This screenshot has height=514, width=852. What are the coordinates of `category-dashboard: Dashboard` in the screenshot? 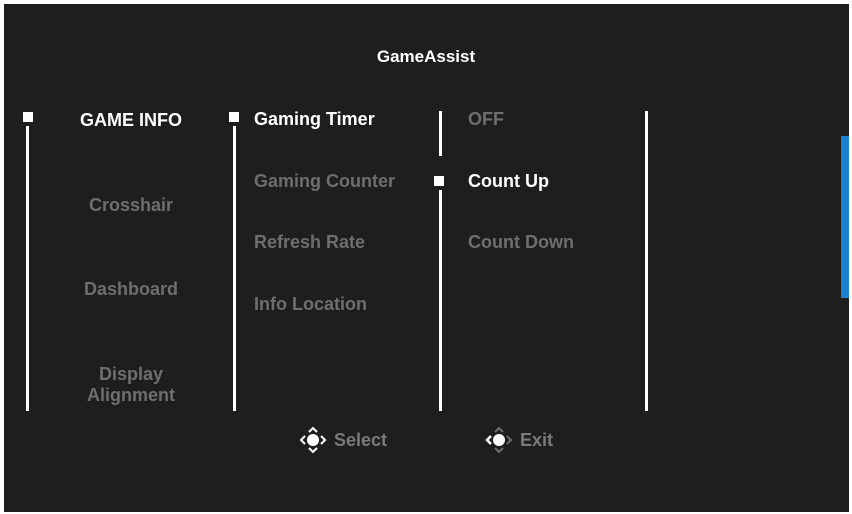 It's located at (131, 289).